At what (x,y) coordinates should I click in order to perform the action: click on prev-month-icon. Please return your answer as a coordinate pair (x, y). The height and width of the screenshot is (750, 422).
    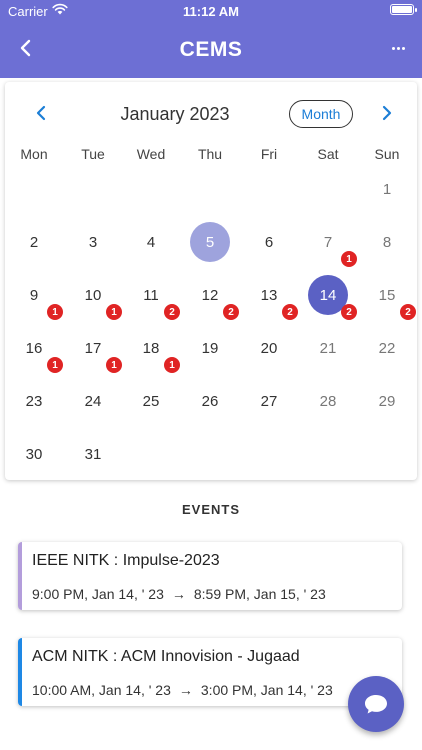
    Looking at the image, I should click on (42, 113).